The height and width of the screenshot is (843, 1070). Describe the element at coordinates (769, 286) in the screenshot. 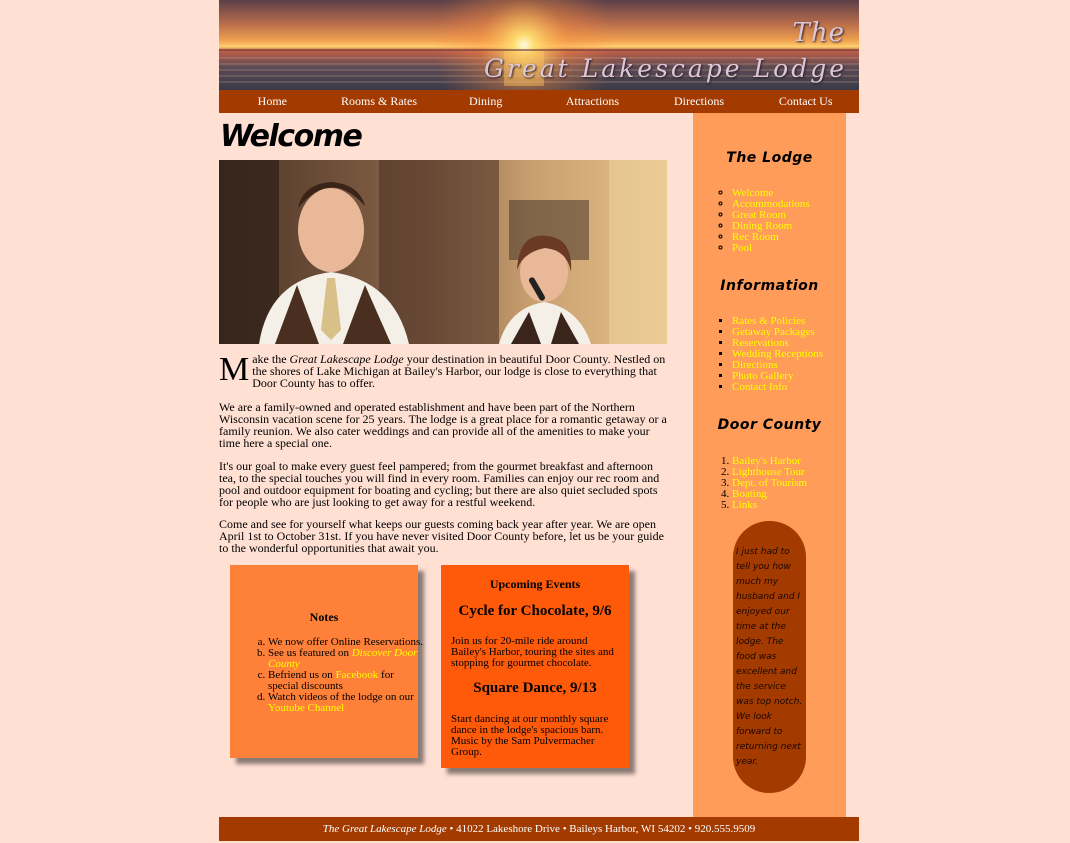

I see `sidebar-heading-information: Information` at that location.